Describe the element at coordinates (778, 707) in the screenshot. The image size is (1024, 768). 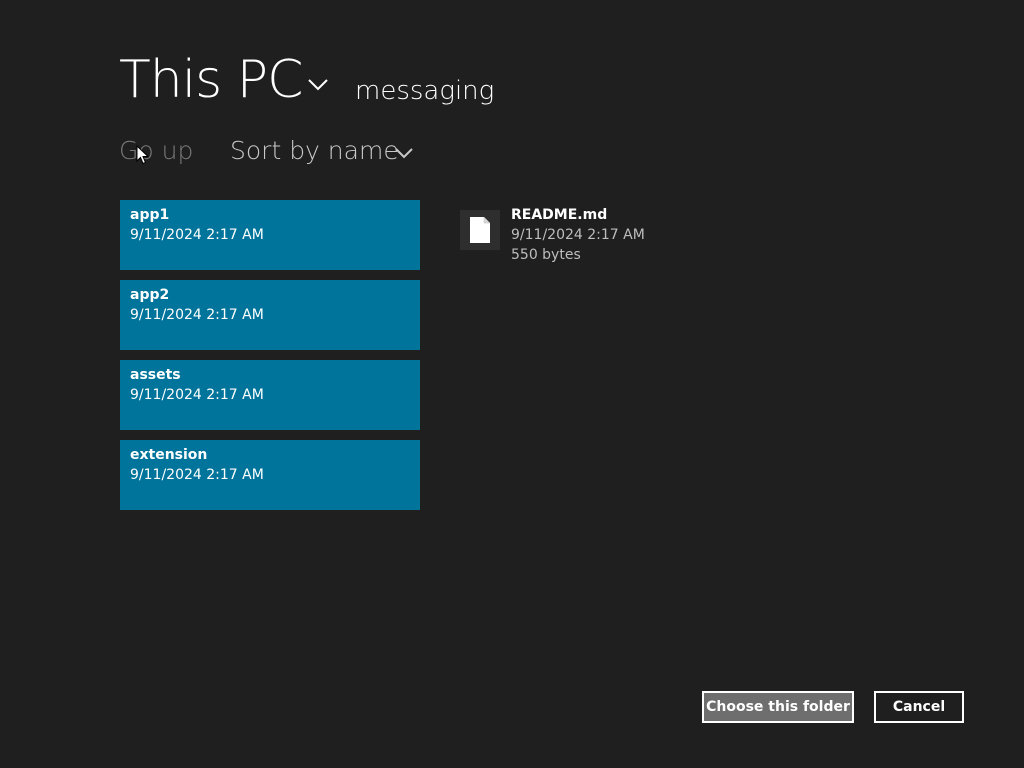
I see `choose-this-folder-button: Choose this folder` at that location.